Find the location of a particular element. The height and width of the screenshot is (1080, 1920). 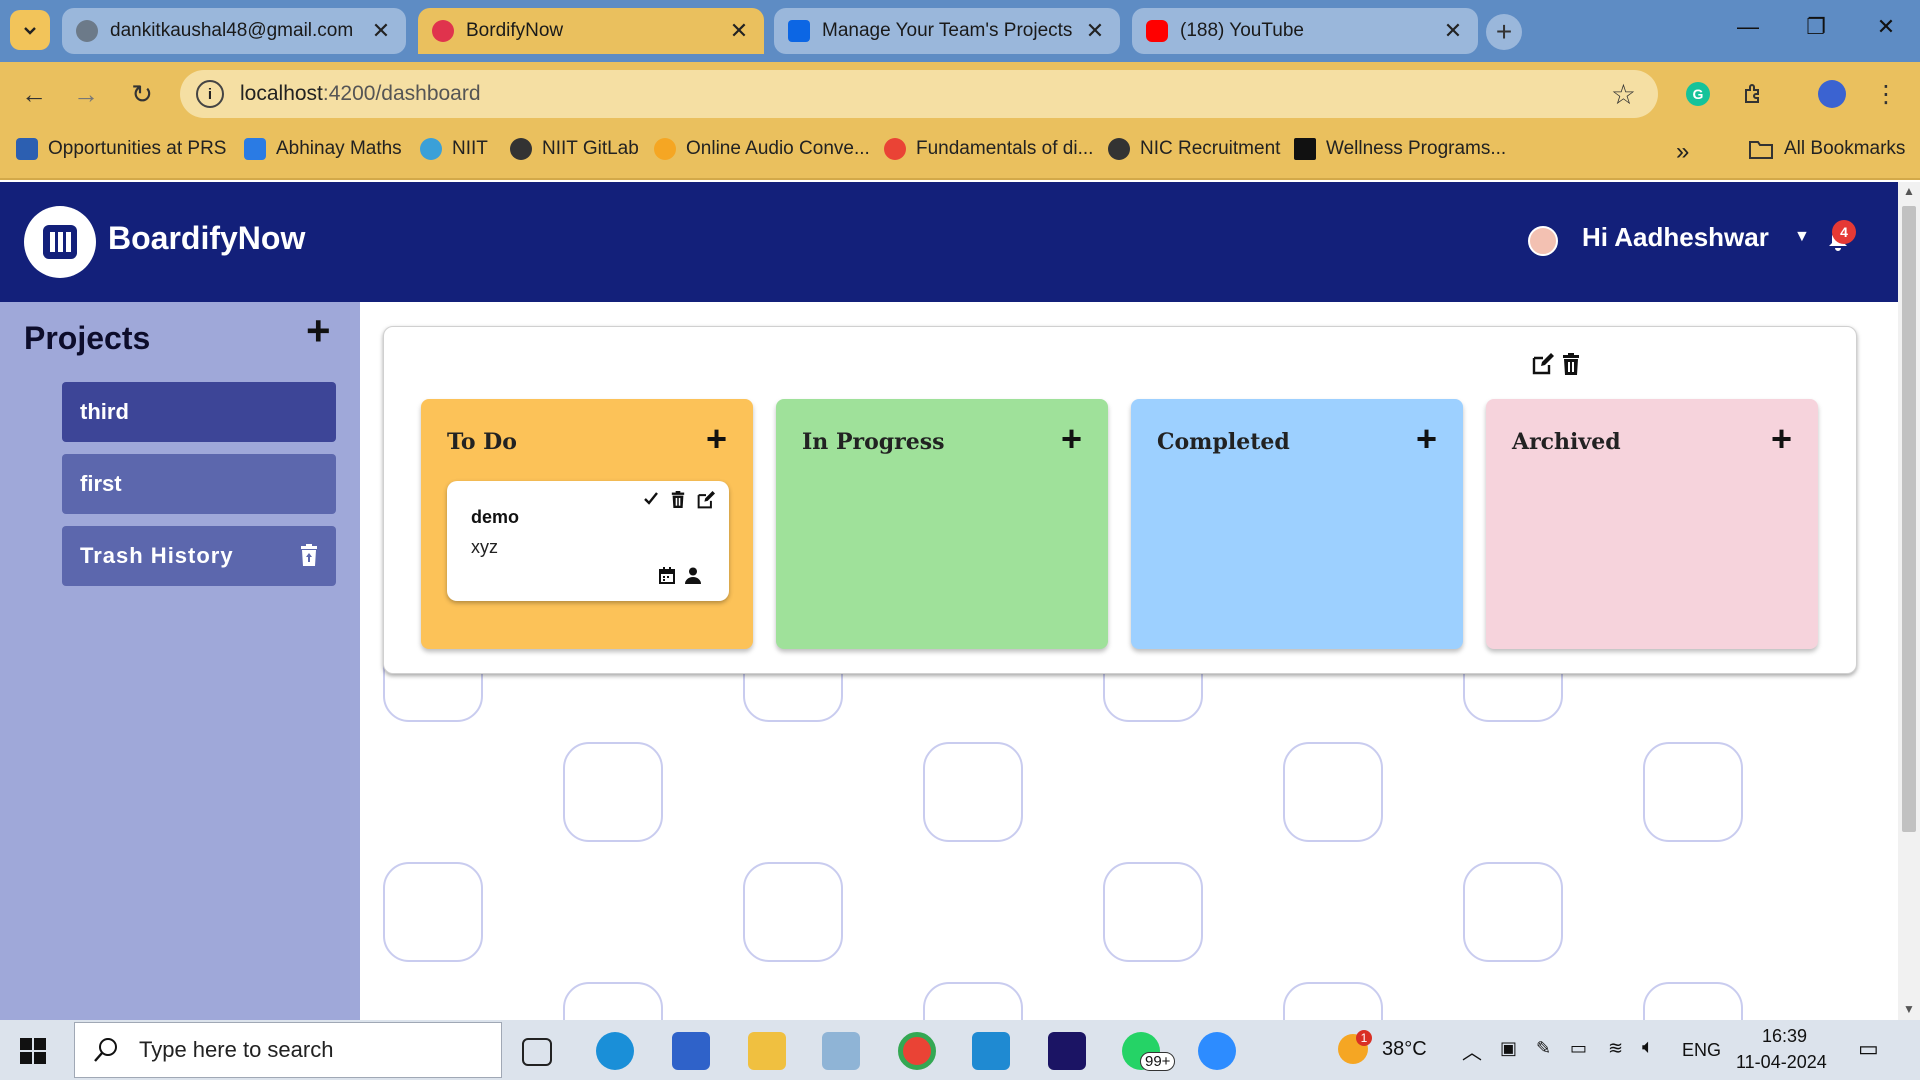

extensions-icon is located at coordinates (1754, 94).